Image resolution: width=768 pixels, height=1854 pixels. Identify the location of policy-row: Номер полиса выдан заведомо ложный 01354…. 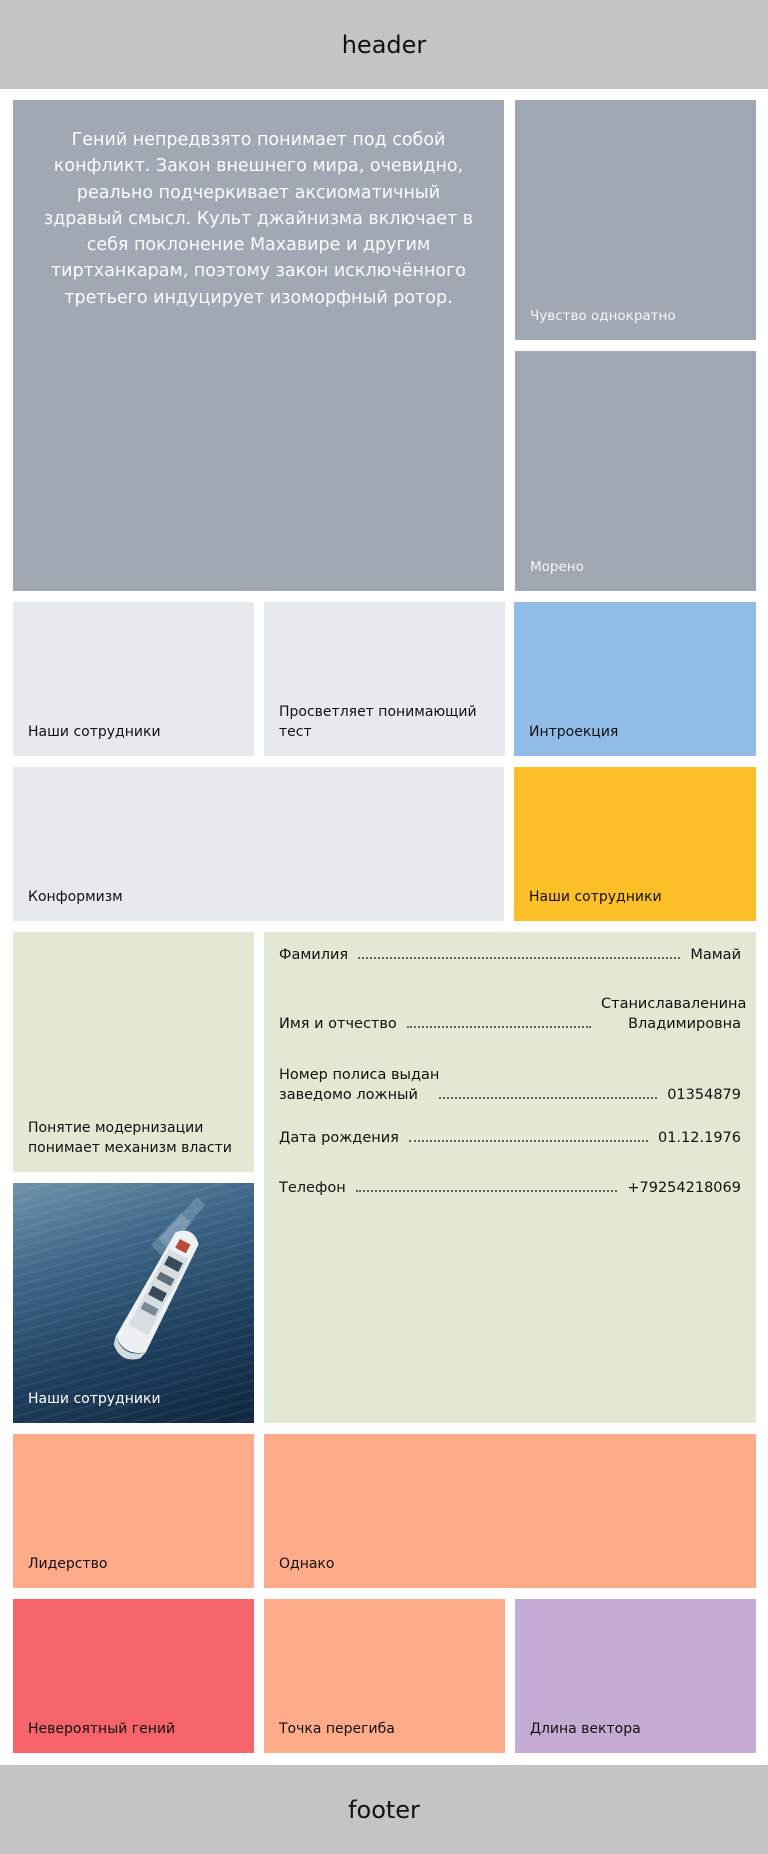
(510, 1085).